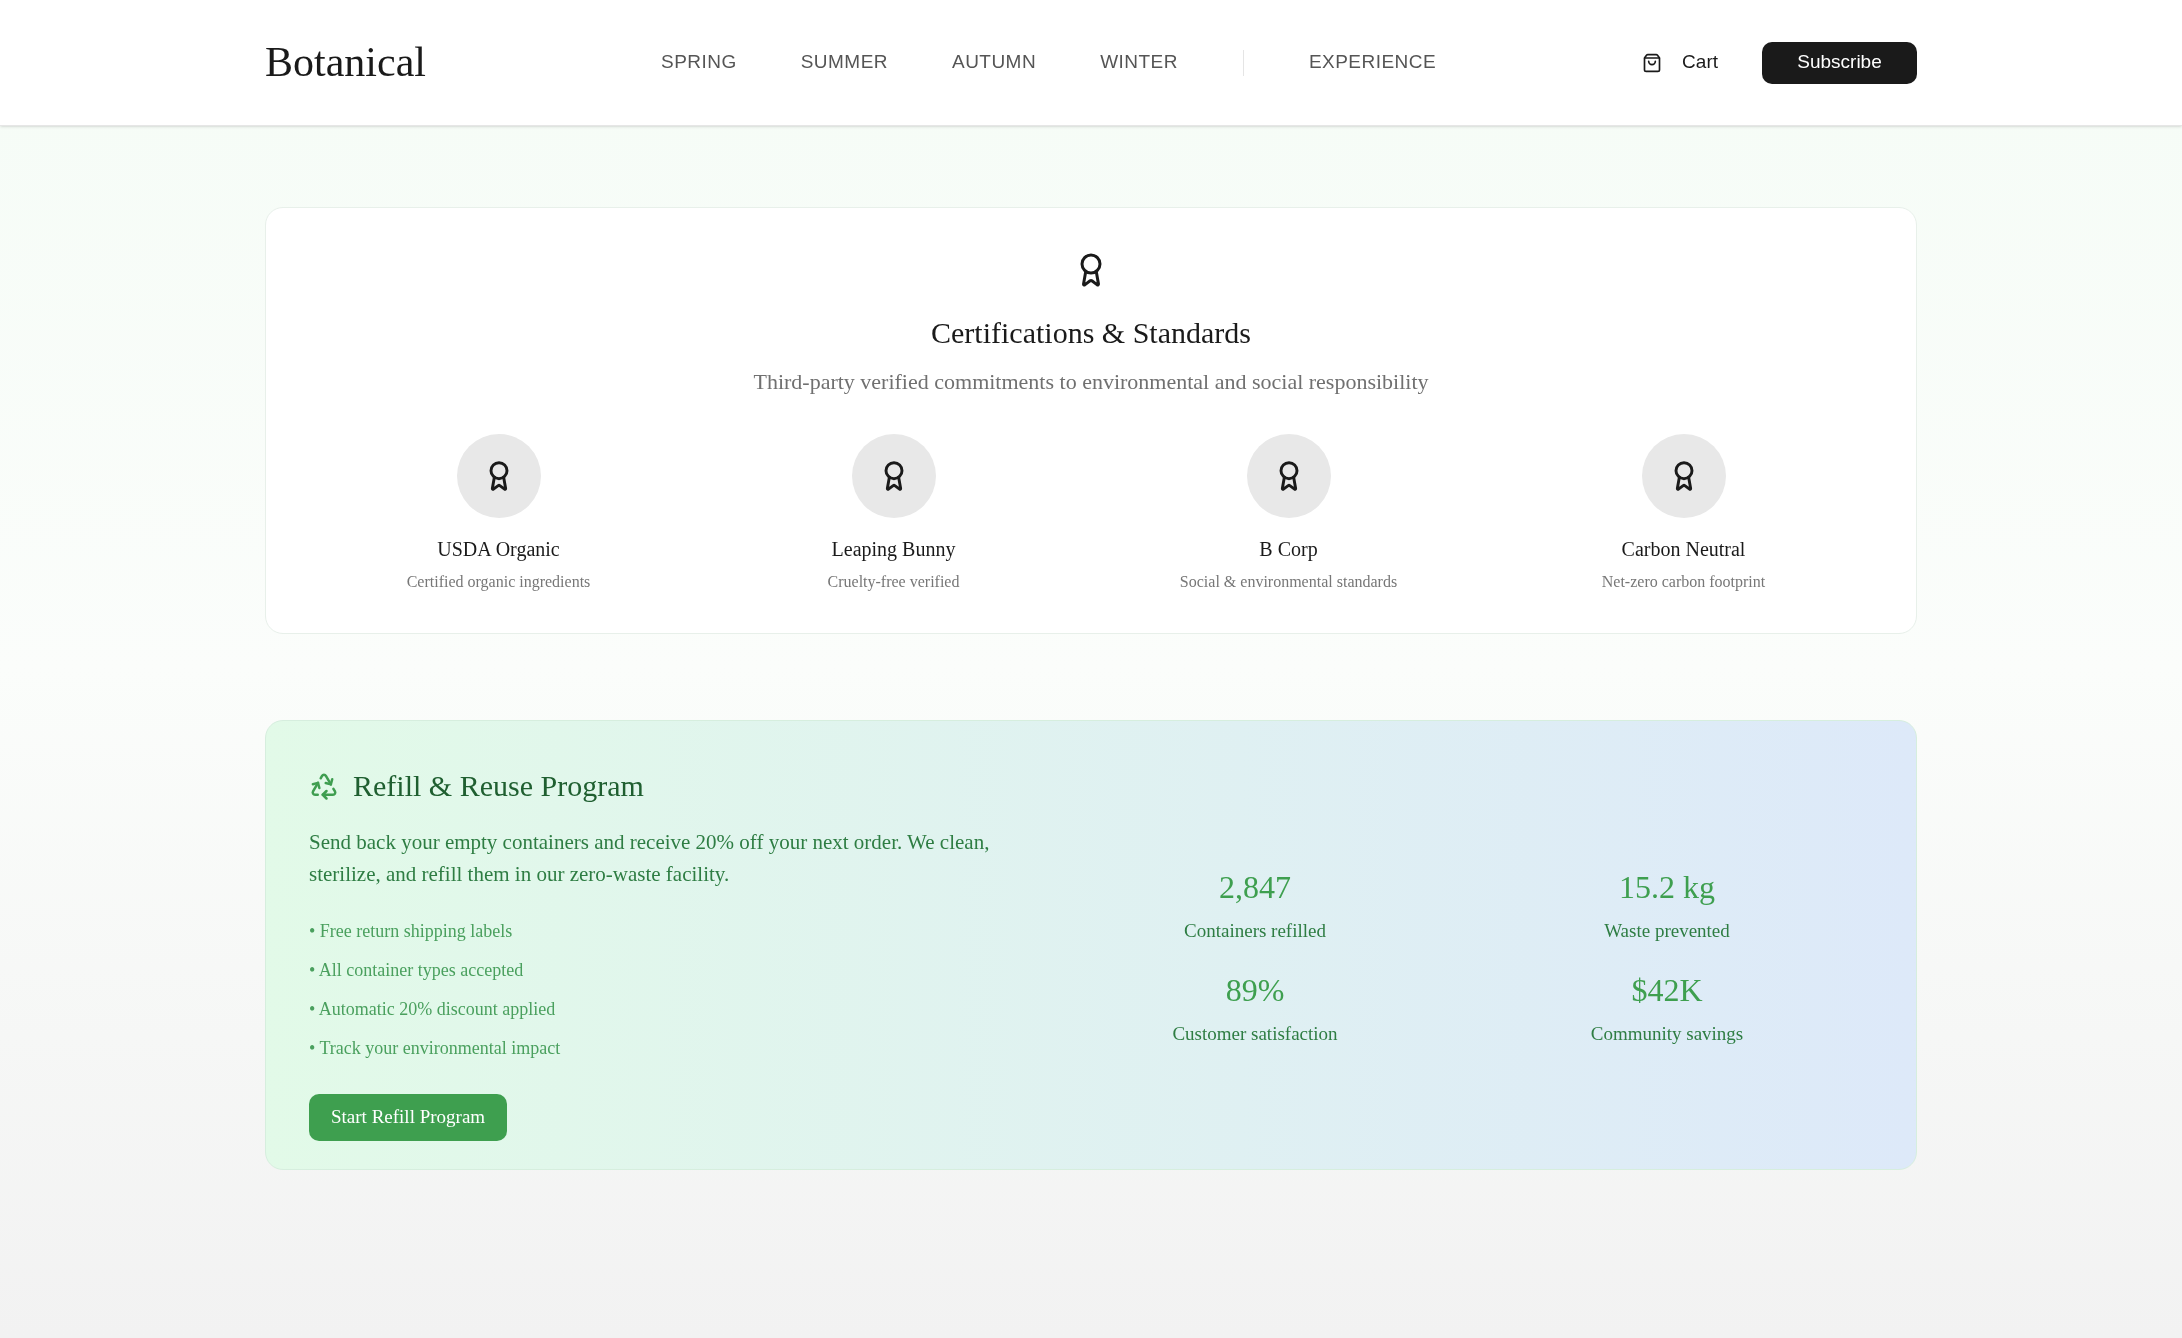  What do you see at coordinates (1139, 62) in the screenshot?
I see `nav-link: WINTER` at bounding box center [1139, 62].